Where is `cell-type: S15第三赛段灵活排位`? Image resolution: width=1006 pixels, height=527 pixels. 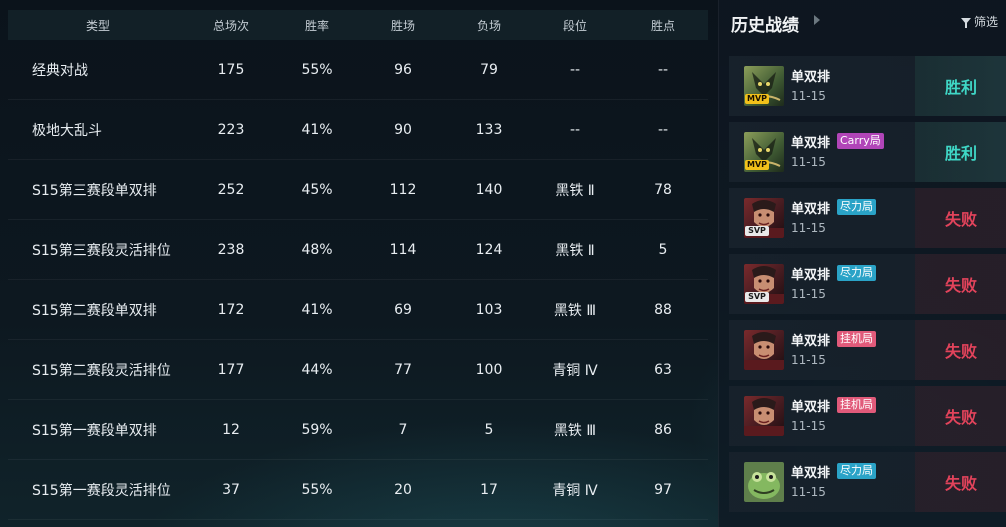 cell-type: S15第三赛段灵活排位 is located at coordinates (101, 250).